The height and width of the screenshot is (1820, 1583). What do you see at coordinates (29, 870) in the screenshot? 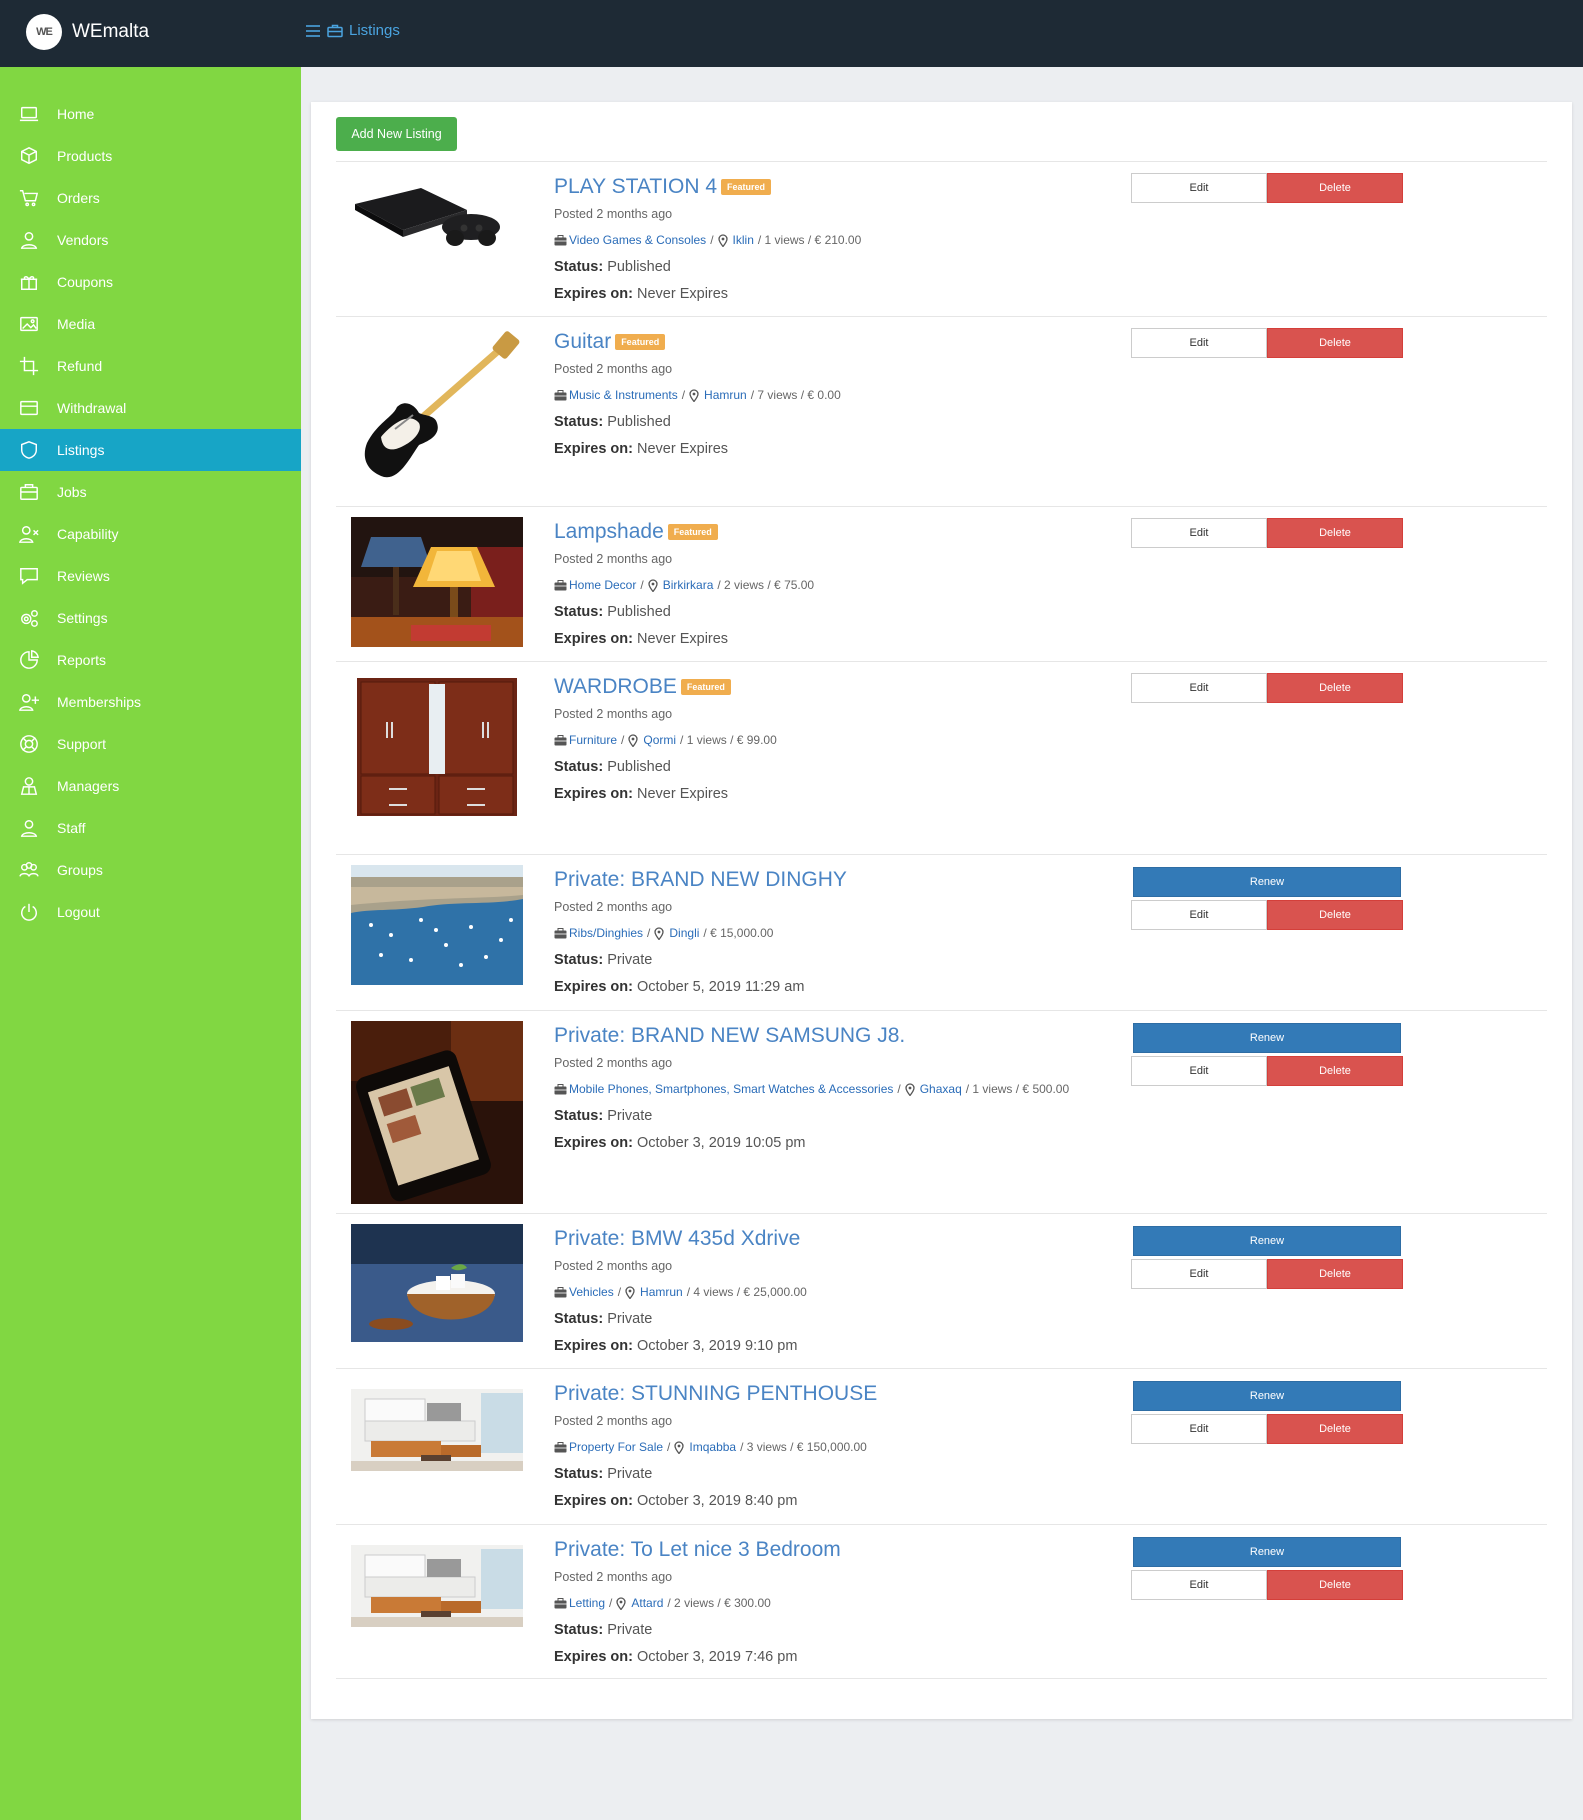
I see `users-icon` at bounding box center [29, 870].